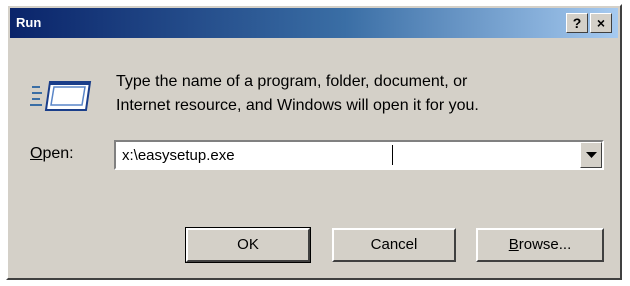 The height and width of the screenshot is (286, 630). Describe the element at coordinates (36, 153) in the screenshot. I see `open-label-accelerator: O` at that location.